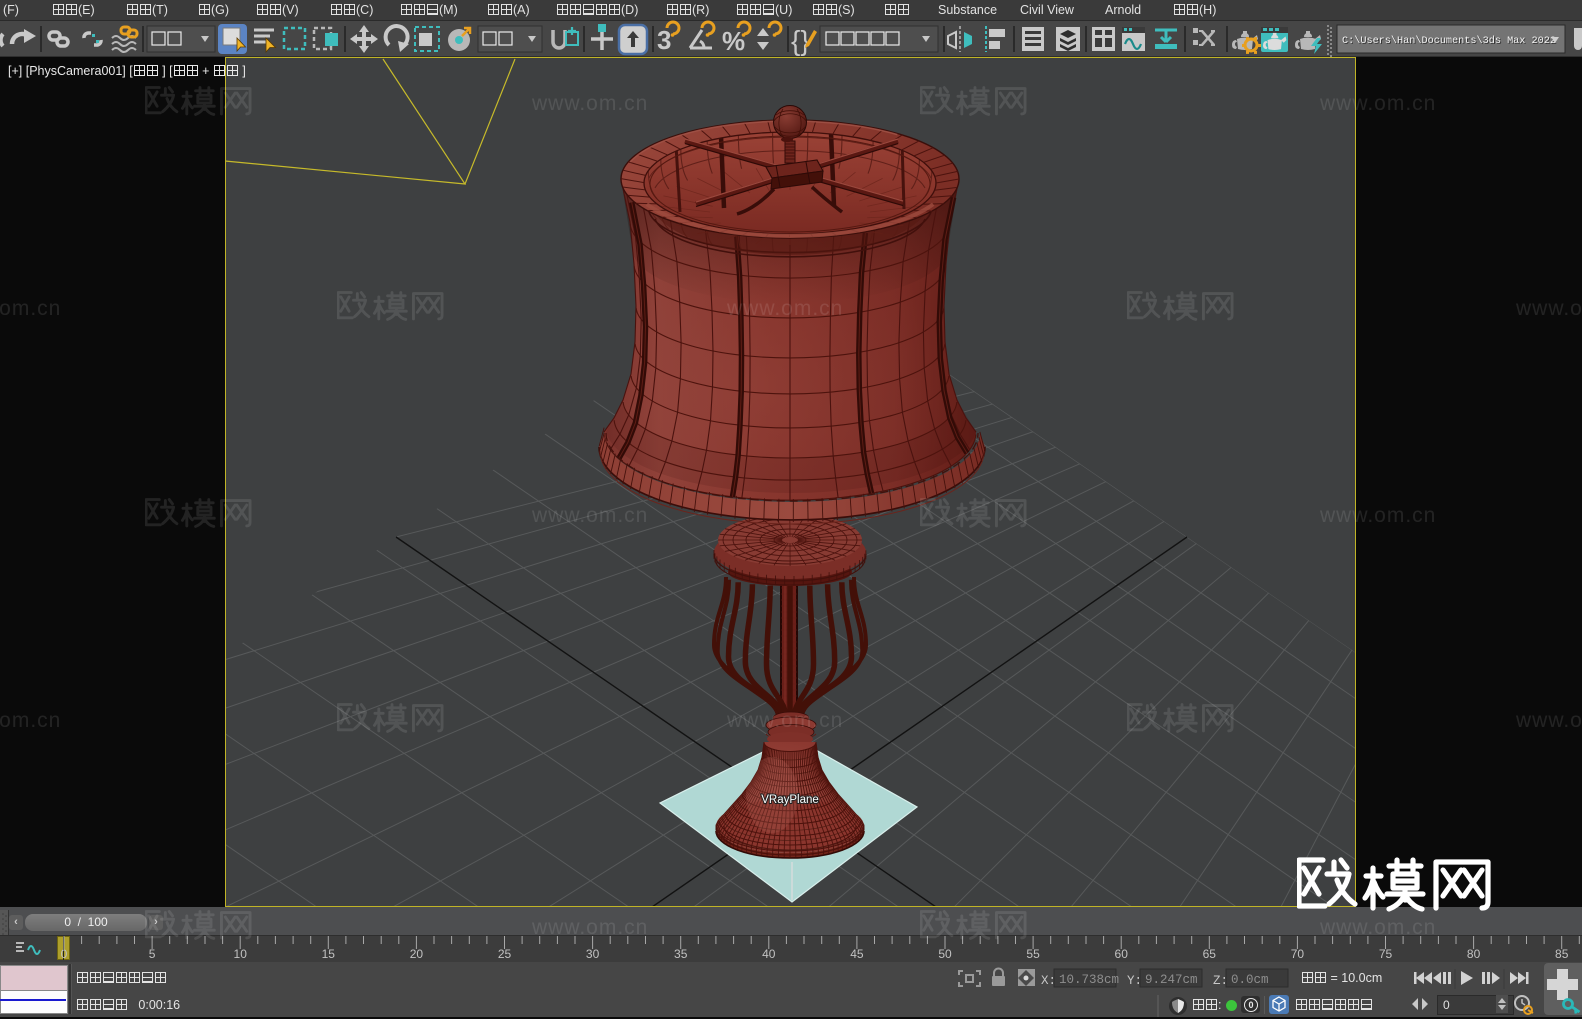 This screenshot has height=1019, width=1582. What do you see at coordinates (857, 954) in the screenshot?
I see `svg-text: 45` at bounding box center [857, 954].